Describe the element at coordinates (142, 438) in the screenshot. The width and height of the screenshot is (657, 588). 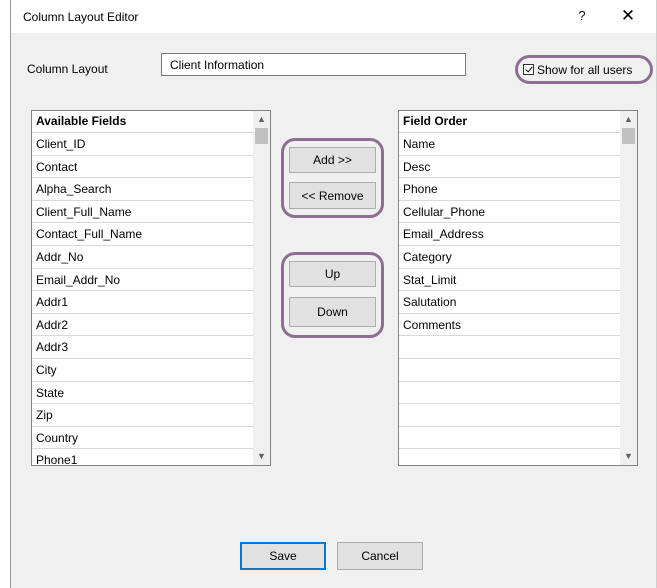
I see `list-item: Country` at that location.